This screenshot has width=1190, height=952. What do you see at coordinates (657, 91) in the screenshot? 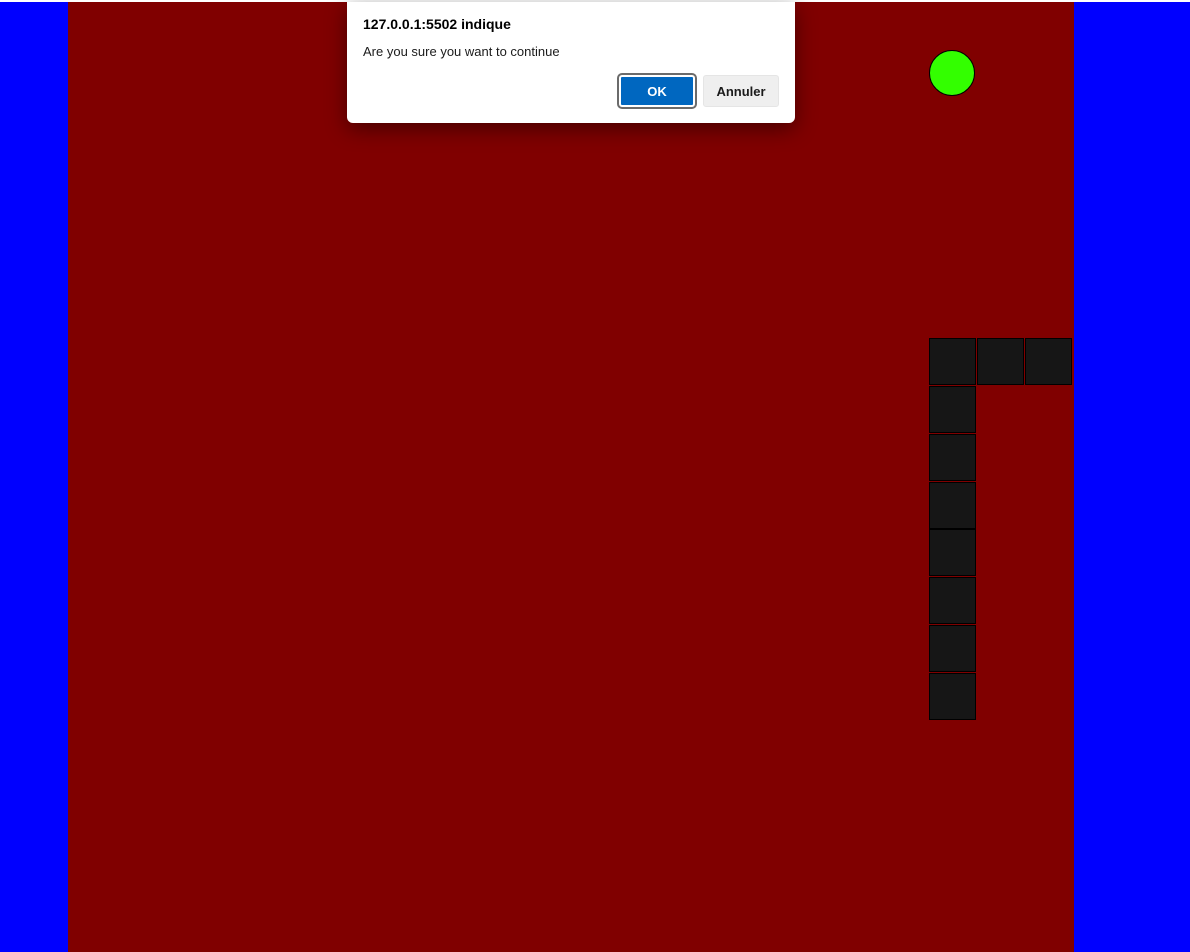
I see `ok-button: OK` at bounding box center [657, 91].